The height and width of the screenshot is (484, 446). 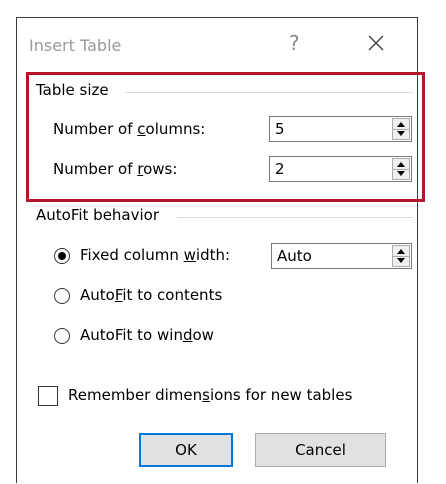 What do you see at coordinates (115, 169) in the screenshot?
I see `rows-label: Number of rows:` at bounding box center [115, 169].